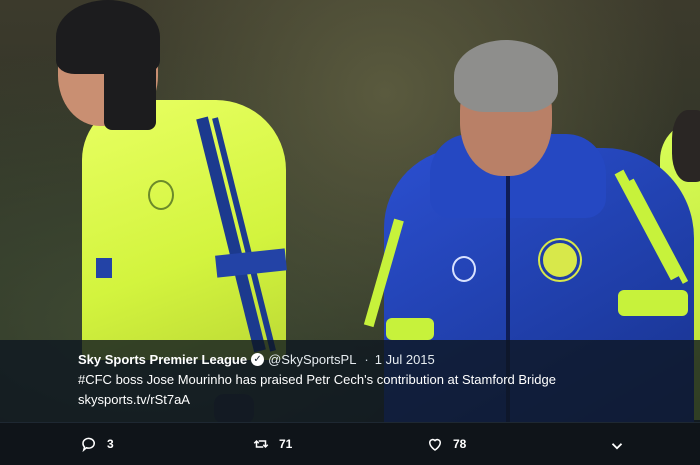 The image size is (700, 465). Describe the element at coordinates (108, 37) in the screenshot. I see `goalkeeper-headgear` at that location.